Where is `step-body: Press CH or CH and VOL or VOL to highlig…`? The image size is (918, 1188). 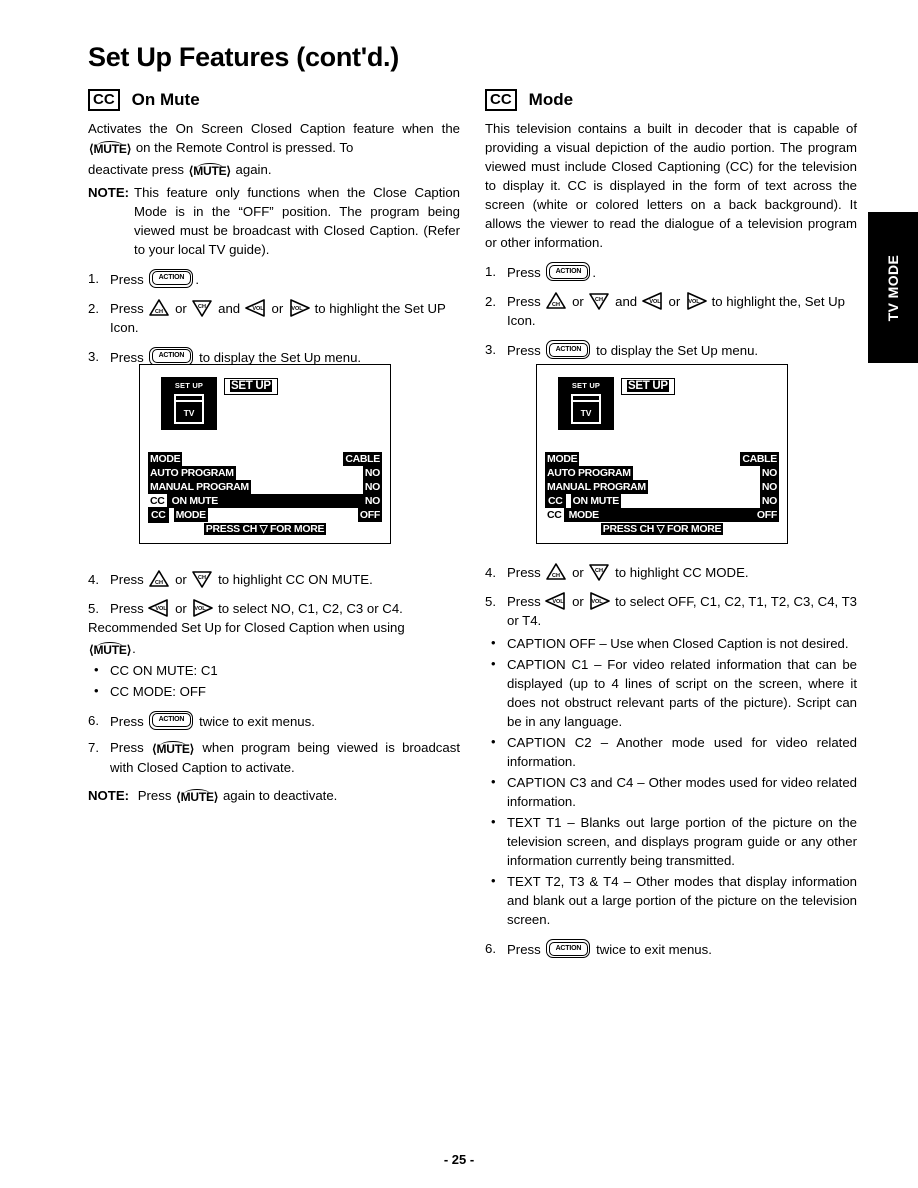 step-body: Press CH or CH and VOL or VOL to highlig… is located at coordinates (285, 317).